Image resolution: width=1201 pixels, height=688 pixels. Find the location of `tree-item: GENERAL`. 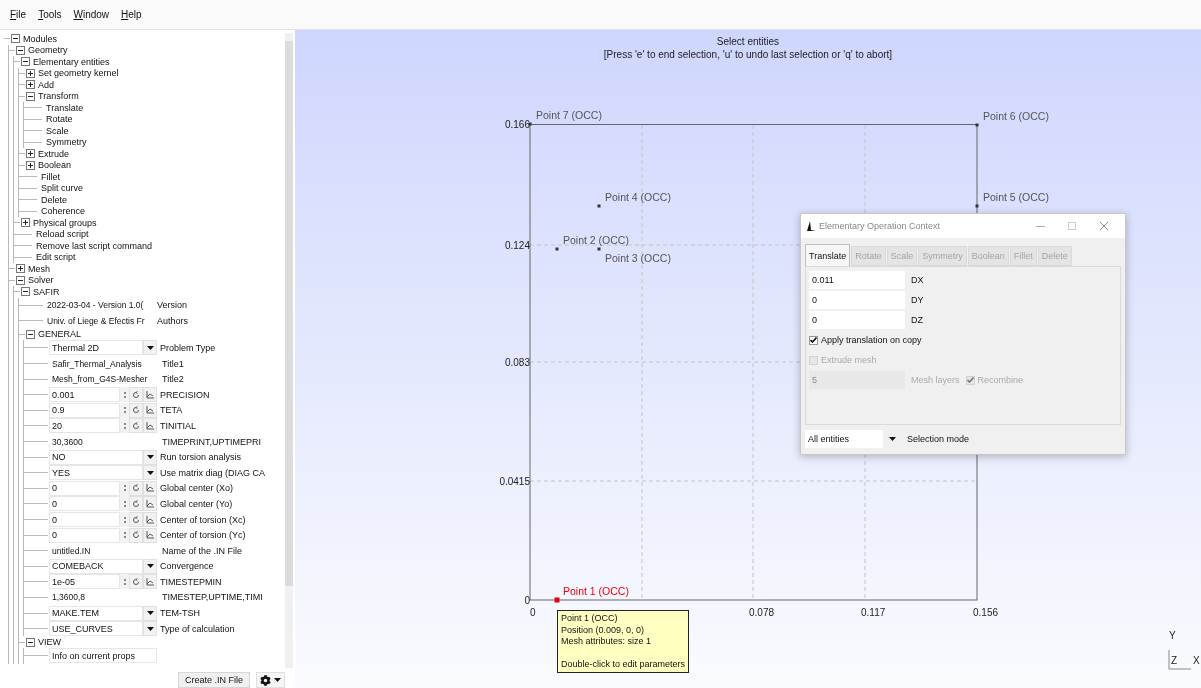

tree-item: GENERAL is located at coordinates (59, 334).